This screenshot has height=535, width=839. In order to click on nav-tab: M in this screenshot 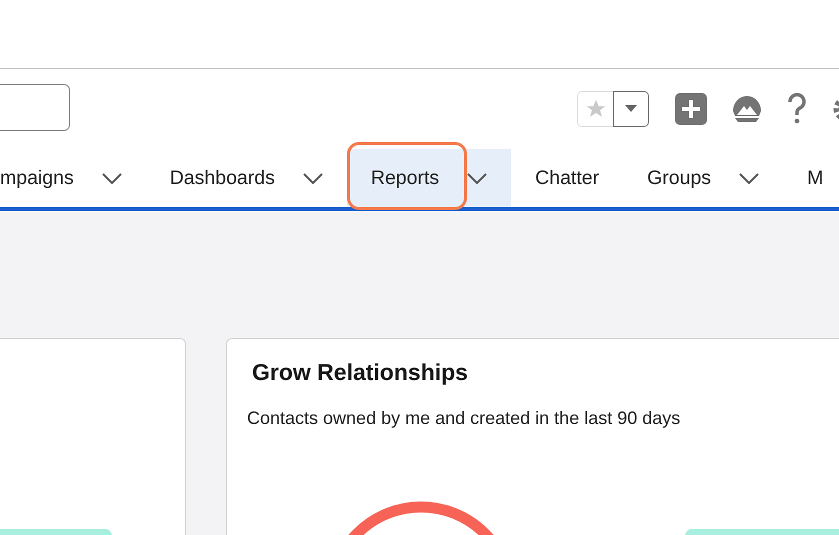, I will do `click(811, 178)`.